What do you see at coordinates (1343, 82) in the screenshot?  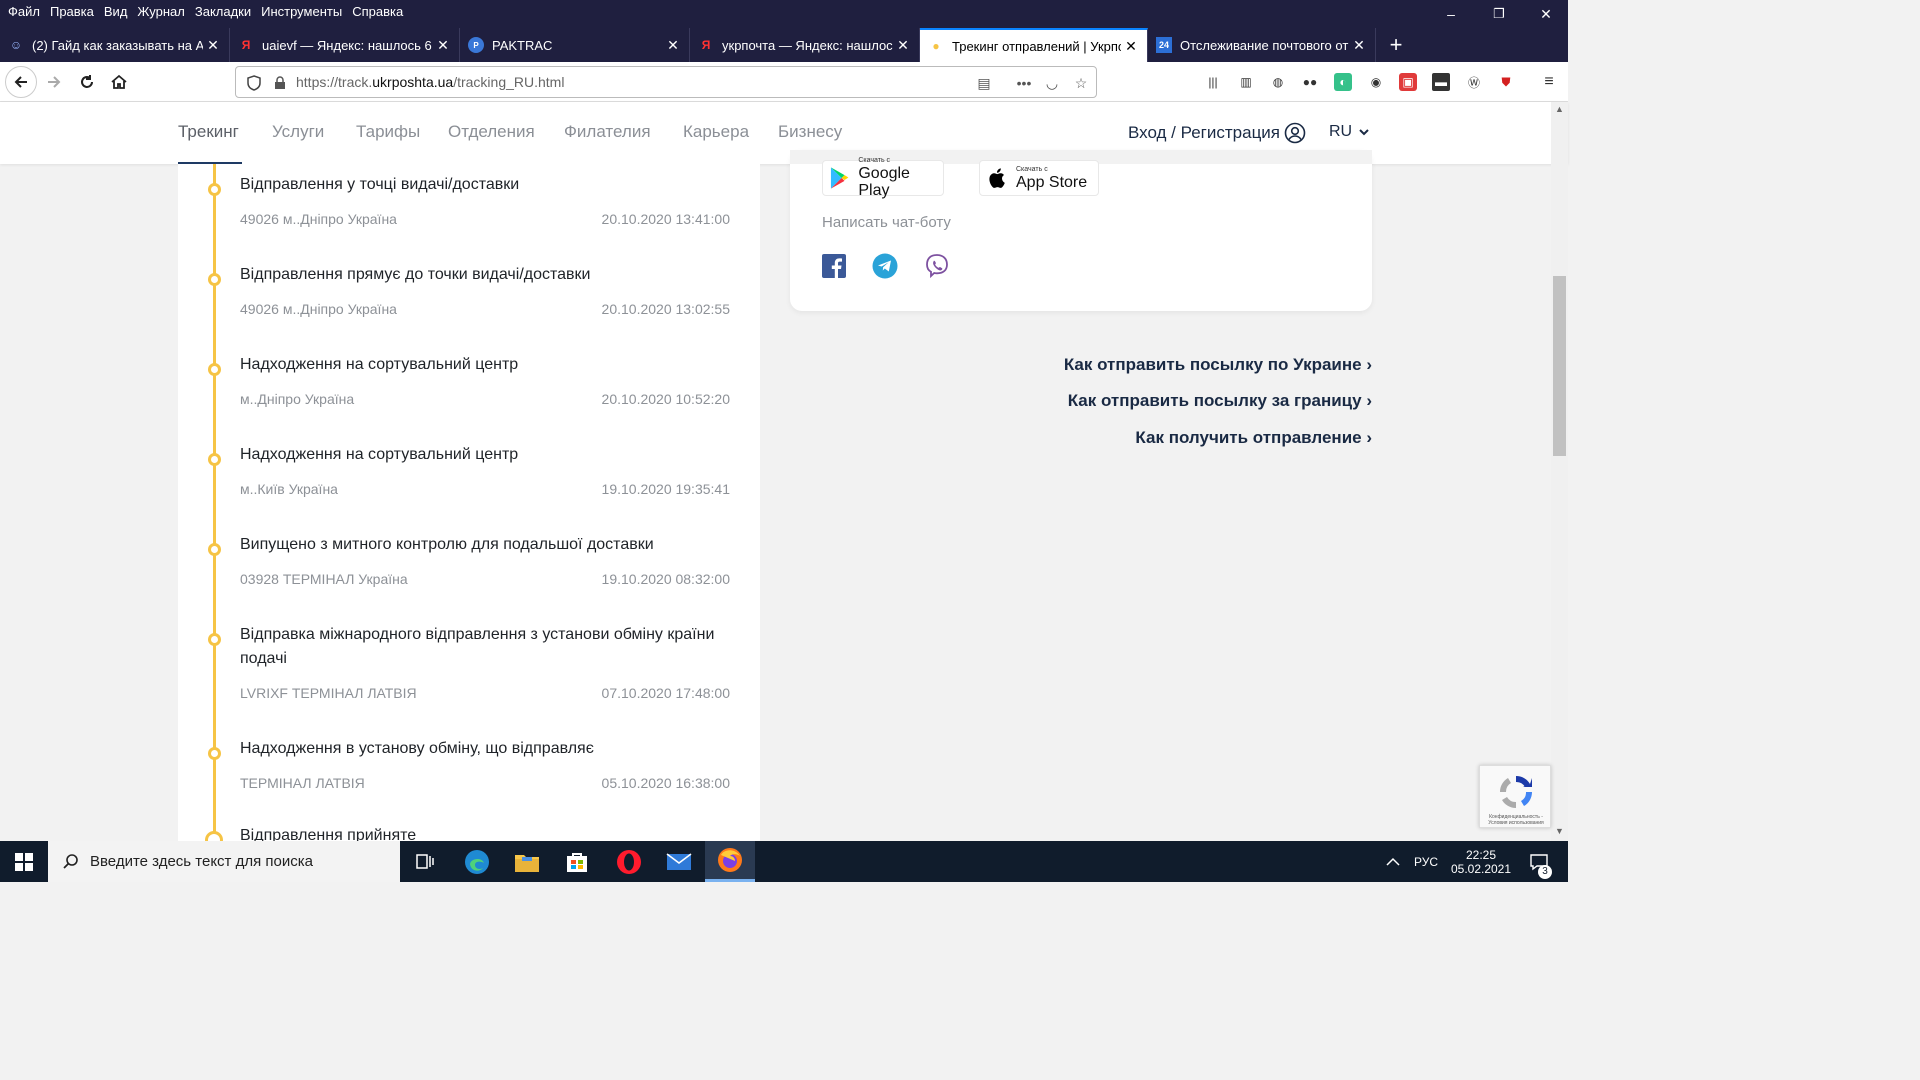 I see `extension-green-icon: ◐` at bounding box center [1343, 82].